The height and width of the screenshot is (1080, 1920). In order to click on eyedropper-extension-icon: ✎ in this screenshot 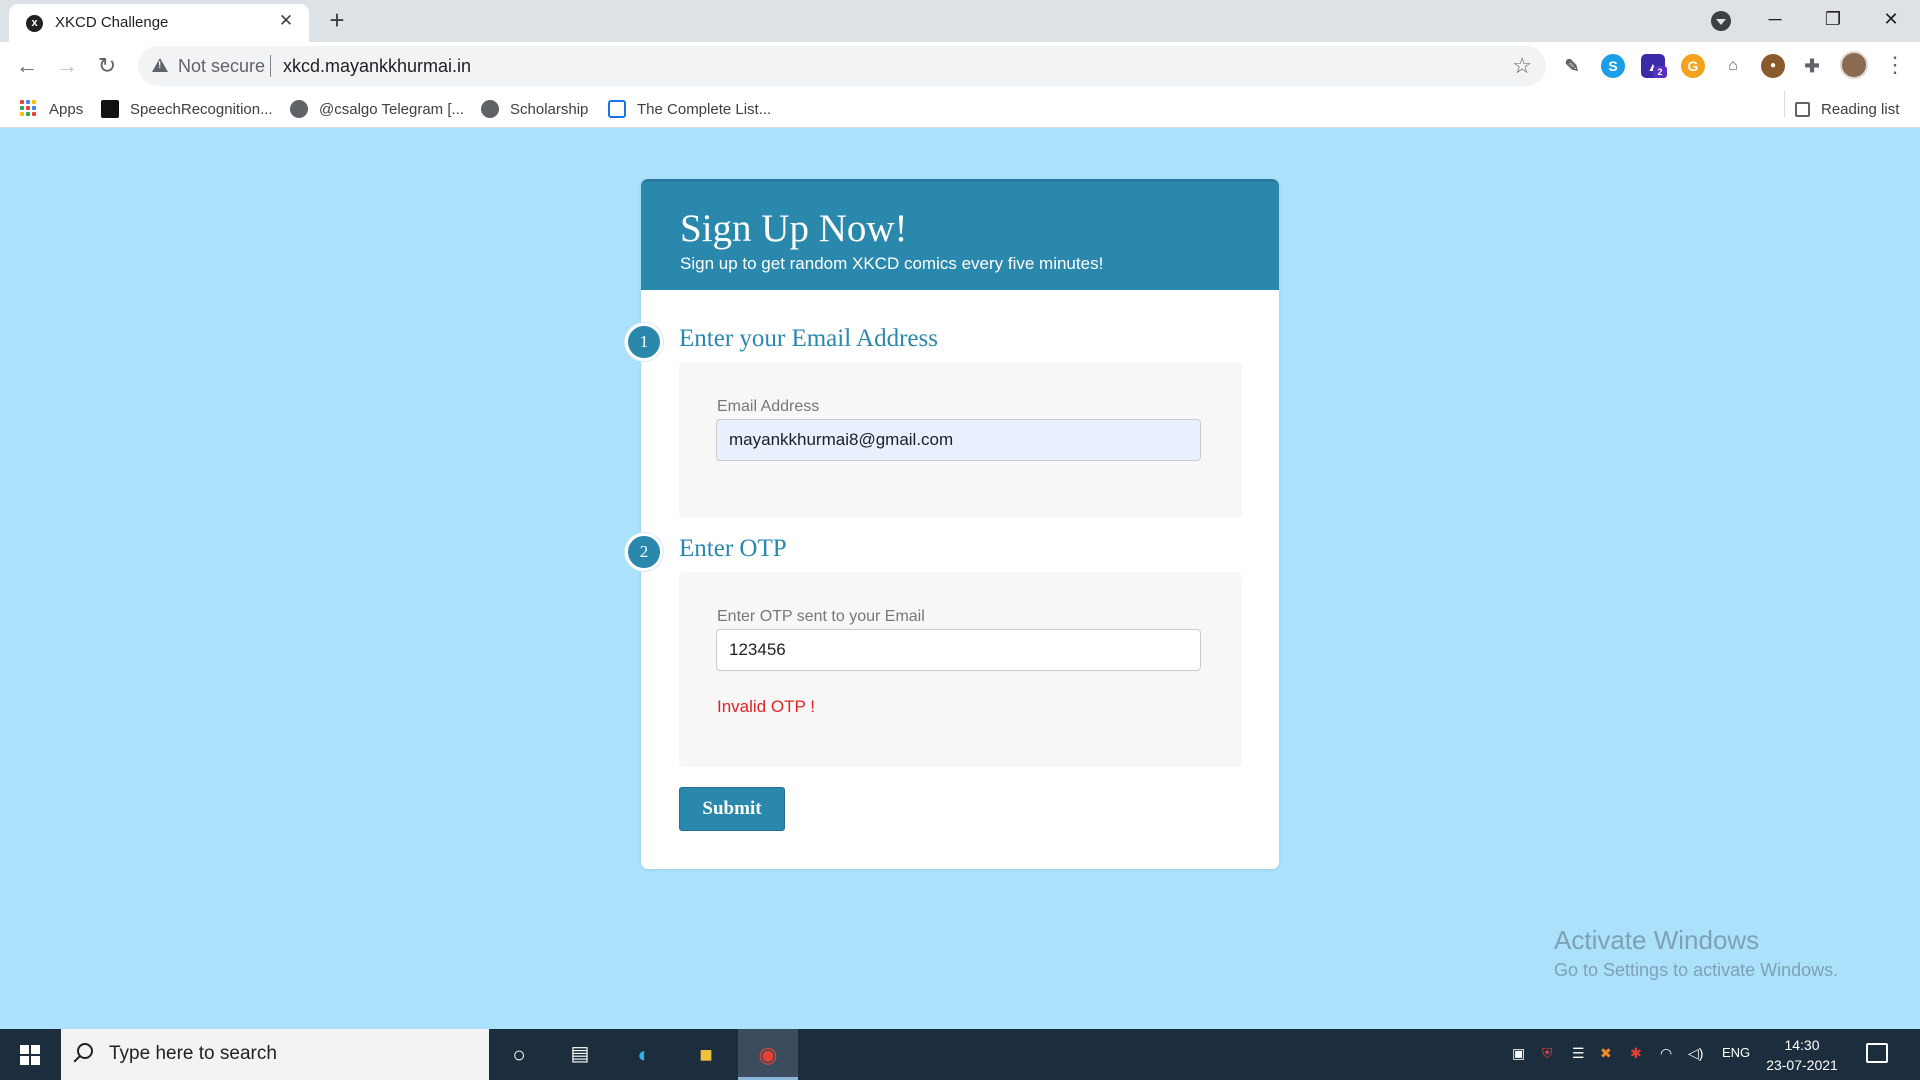, I will do `click(1572, 66)`.